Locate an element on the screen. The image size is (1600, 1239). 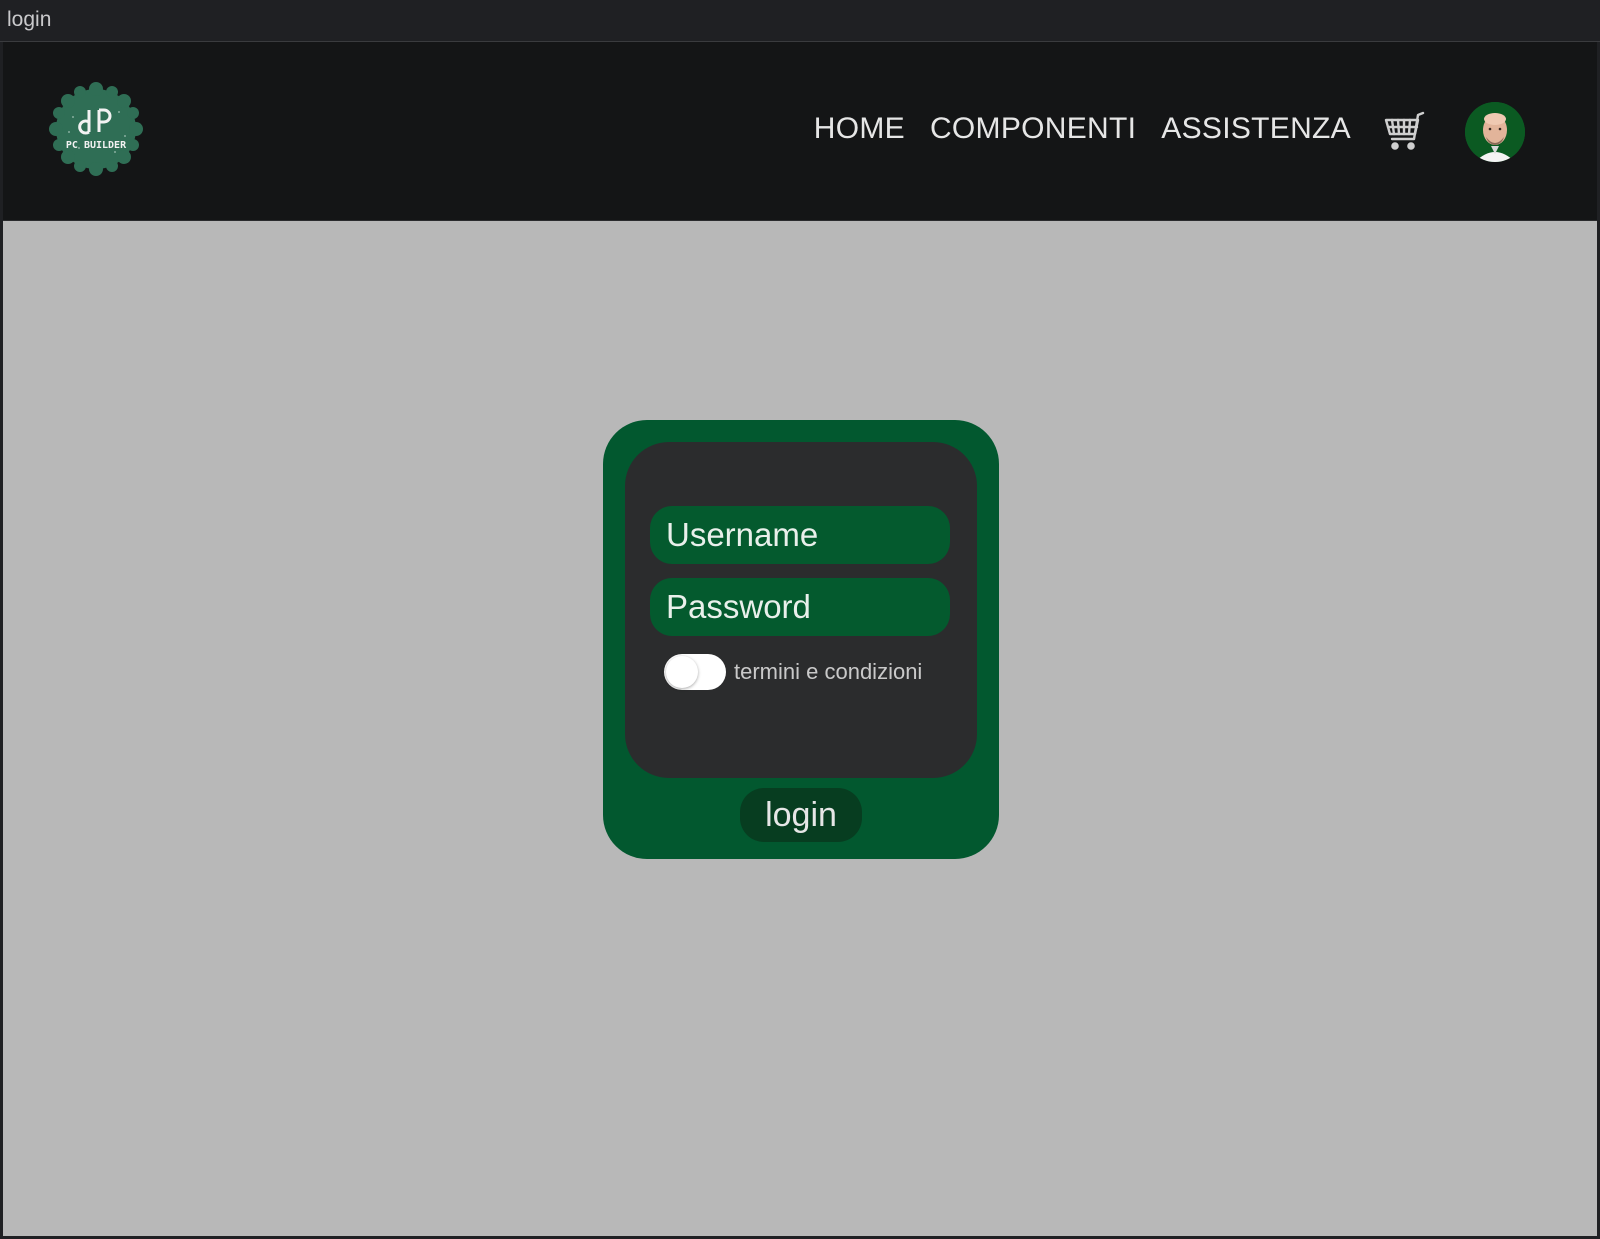
login-button: login is located at coordinates (801, 815).